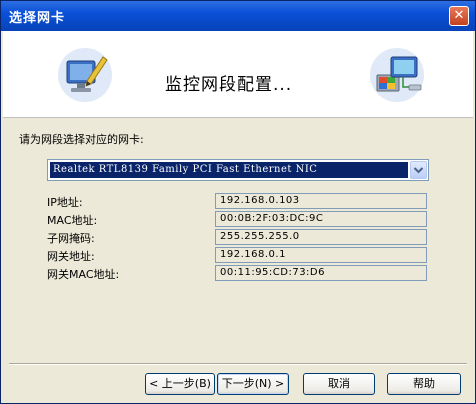 The image size is (476, 404). What do you see at coordinates (339, 384) in the screenshot?
I see `cancel-button: 取消` at bounding box center [339, 384].